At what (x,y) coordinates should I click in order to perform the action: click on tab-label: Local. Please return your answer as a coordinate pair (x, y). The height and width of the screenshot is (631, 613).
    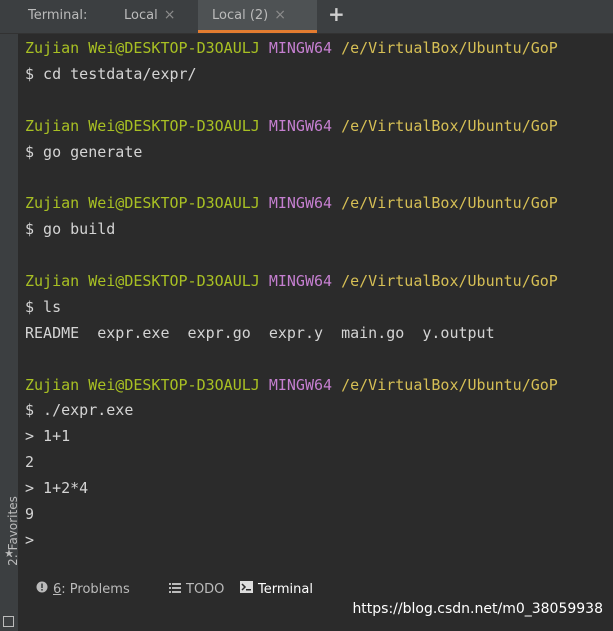
    Looking at the image, I should click on (141, 15).